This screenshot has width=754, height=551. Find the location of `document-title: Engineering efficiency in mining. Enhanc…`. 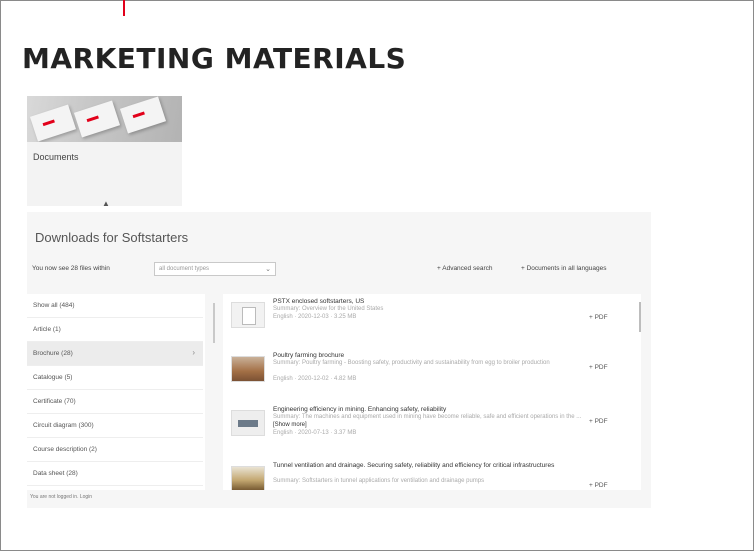

document-title: Engineering efficiency in mining. Enhanc… is located at coordinates (428, 410).